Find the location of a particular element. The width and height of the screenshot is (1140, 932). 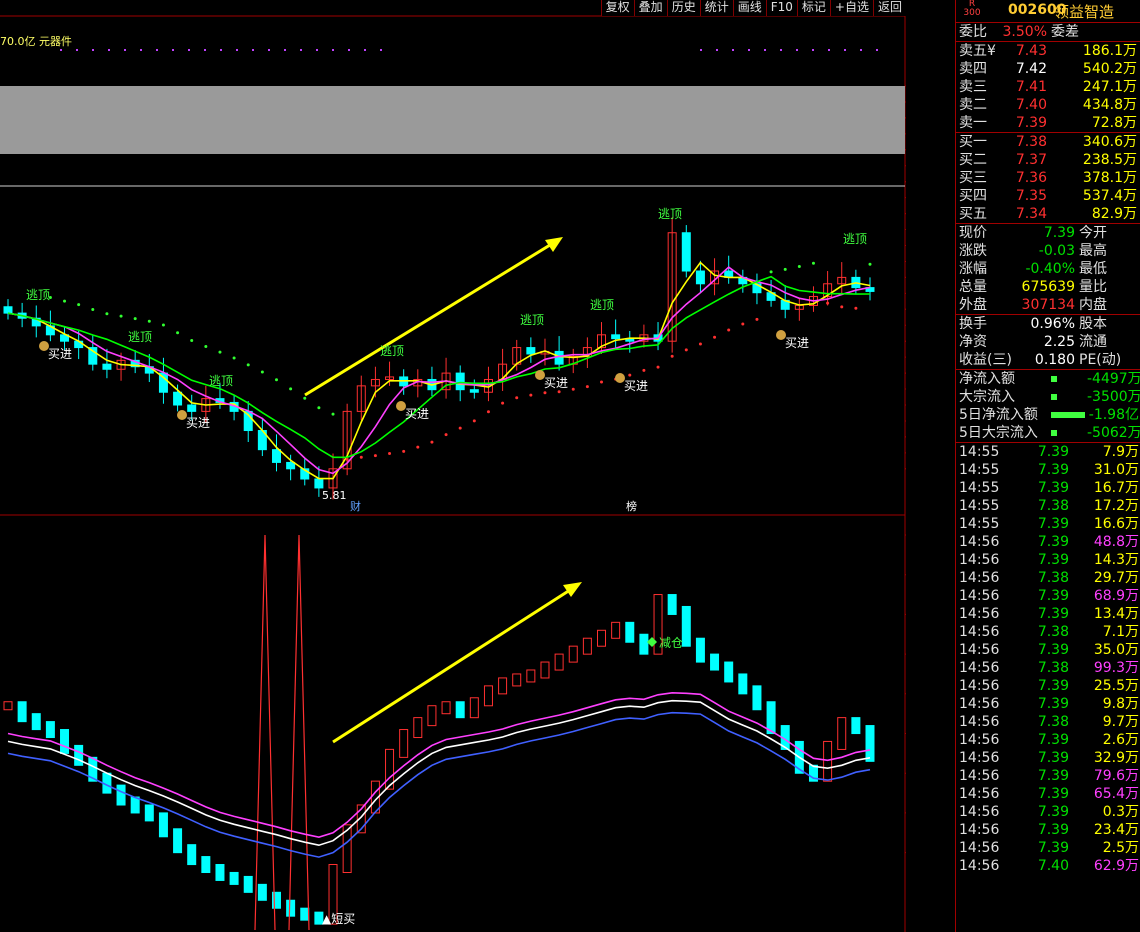

finance-marker: 财 is located at coordinates (355, 506).